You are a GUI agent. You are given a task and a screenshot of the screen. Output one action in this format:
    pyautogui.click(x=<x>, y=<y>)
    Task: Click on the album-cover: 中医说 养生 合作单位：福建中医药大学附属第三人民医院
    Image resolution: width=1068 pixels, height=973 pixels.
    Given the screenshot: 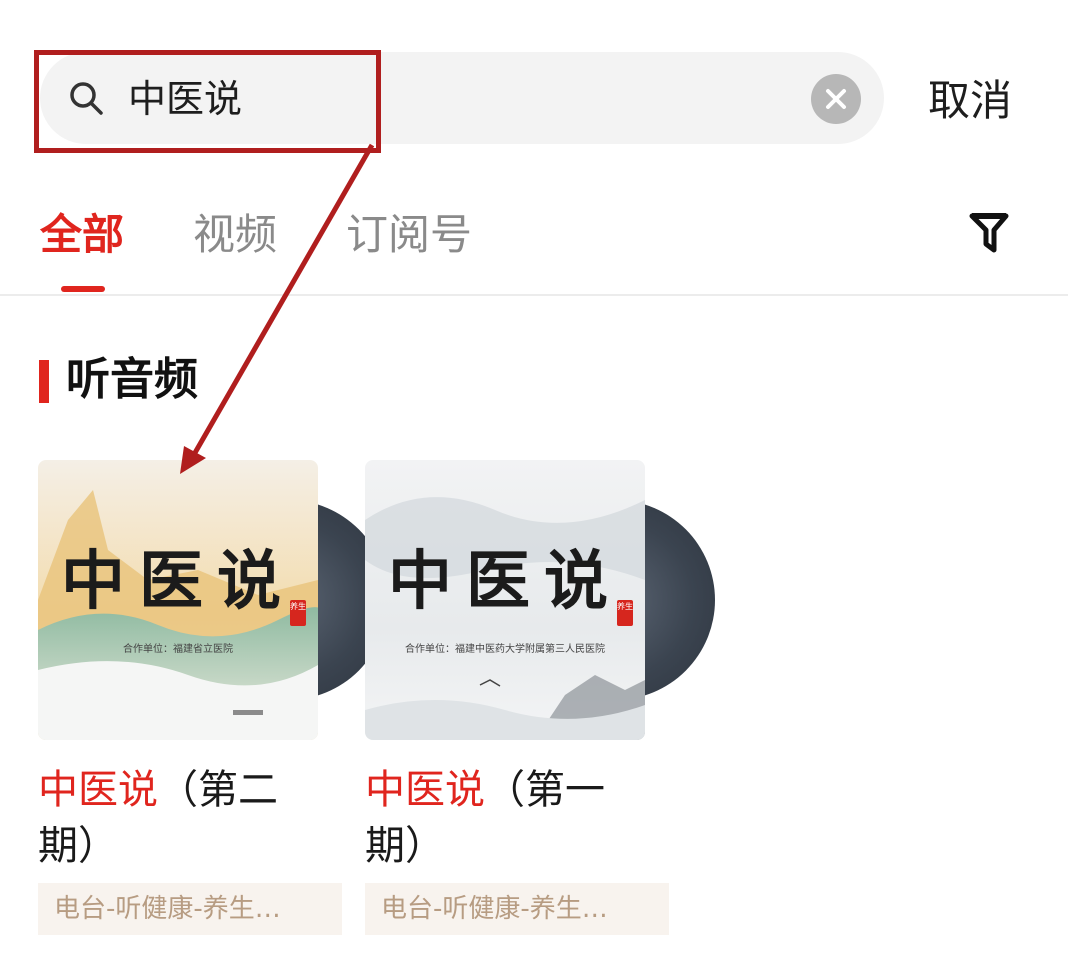 What is the action you would take?
    pyautogui.click(x=505, y=600)
    